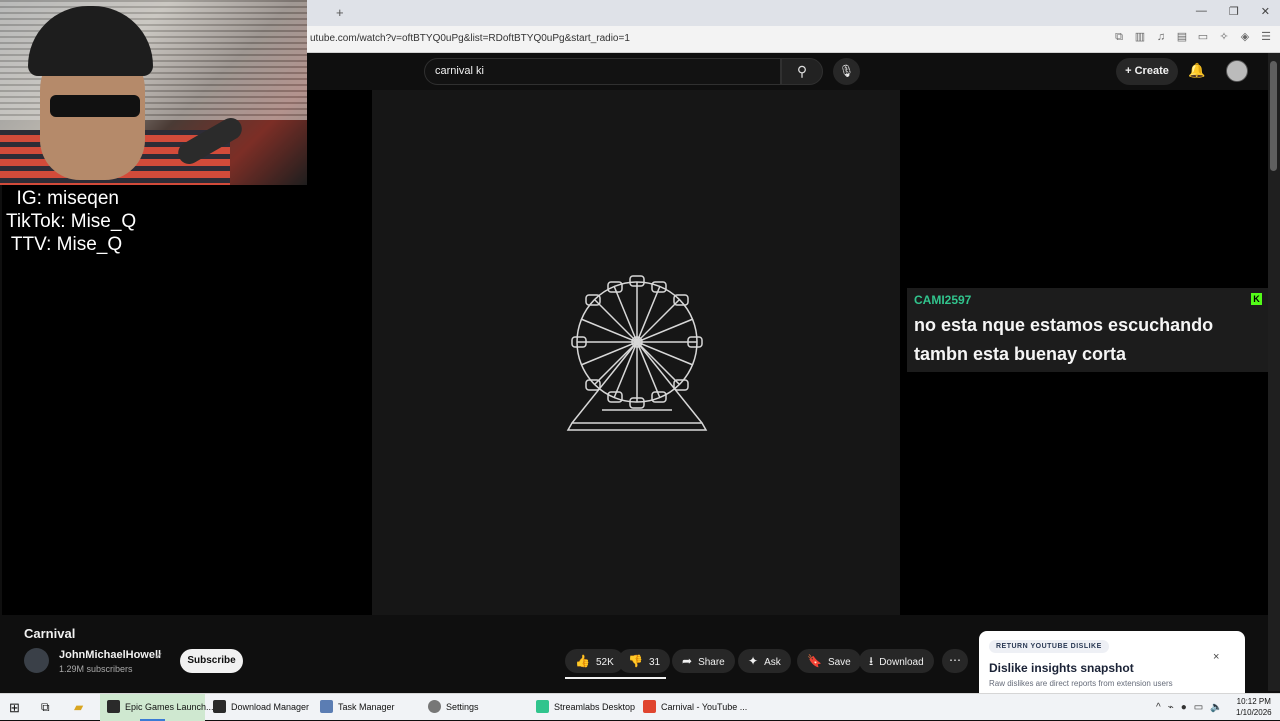  What do you see at coordinates (615, 678) in the screenshot?
I see `like-ratio-bar` at bounding box center [615, 678].